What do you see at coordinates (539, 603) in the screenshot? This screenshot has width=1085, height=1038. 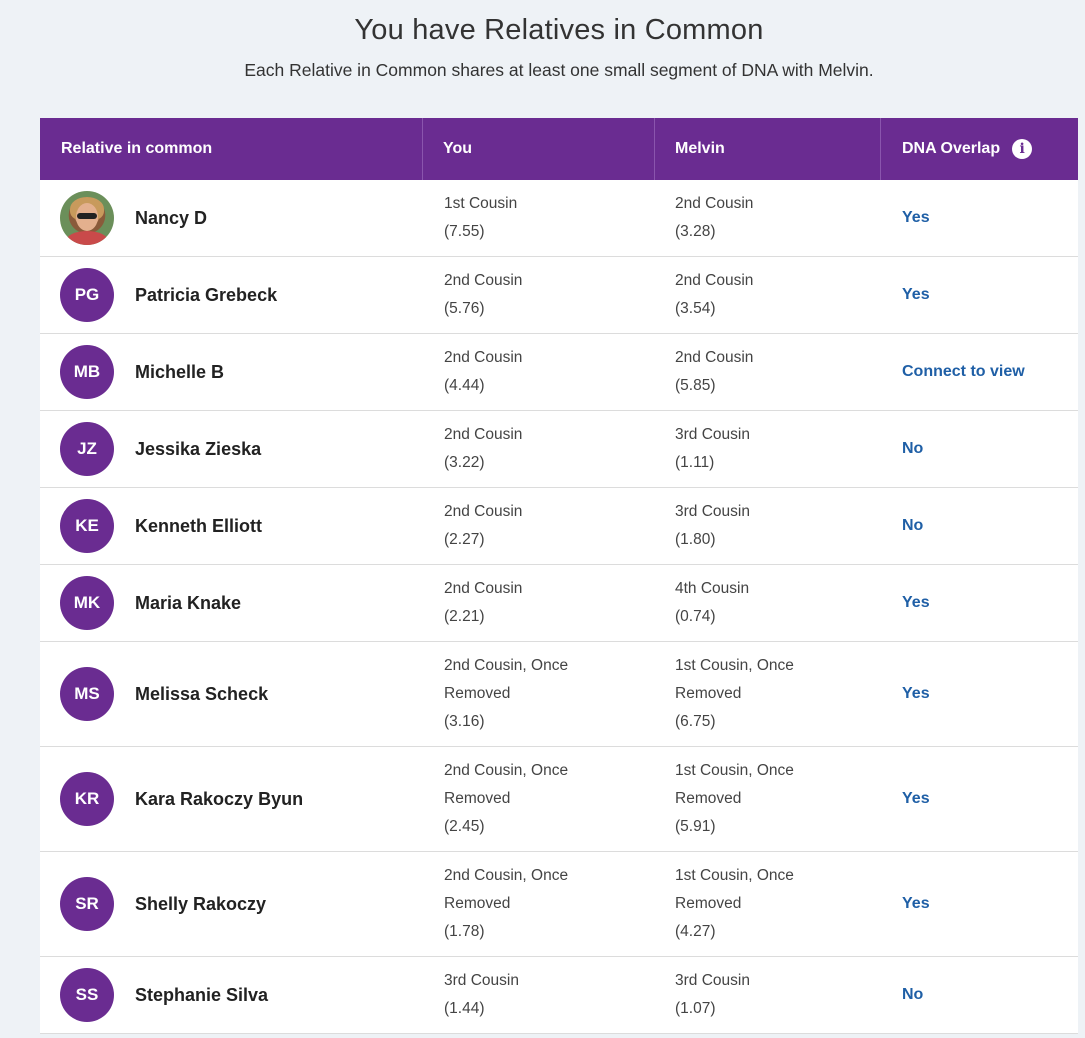 I see `relationship-to-you: 2nd Cousin (2.21)` at bounding box center [539, 603].